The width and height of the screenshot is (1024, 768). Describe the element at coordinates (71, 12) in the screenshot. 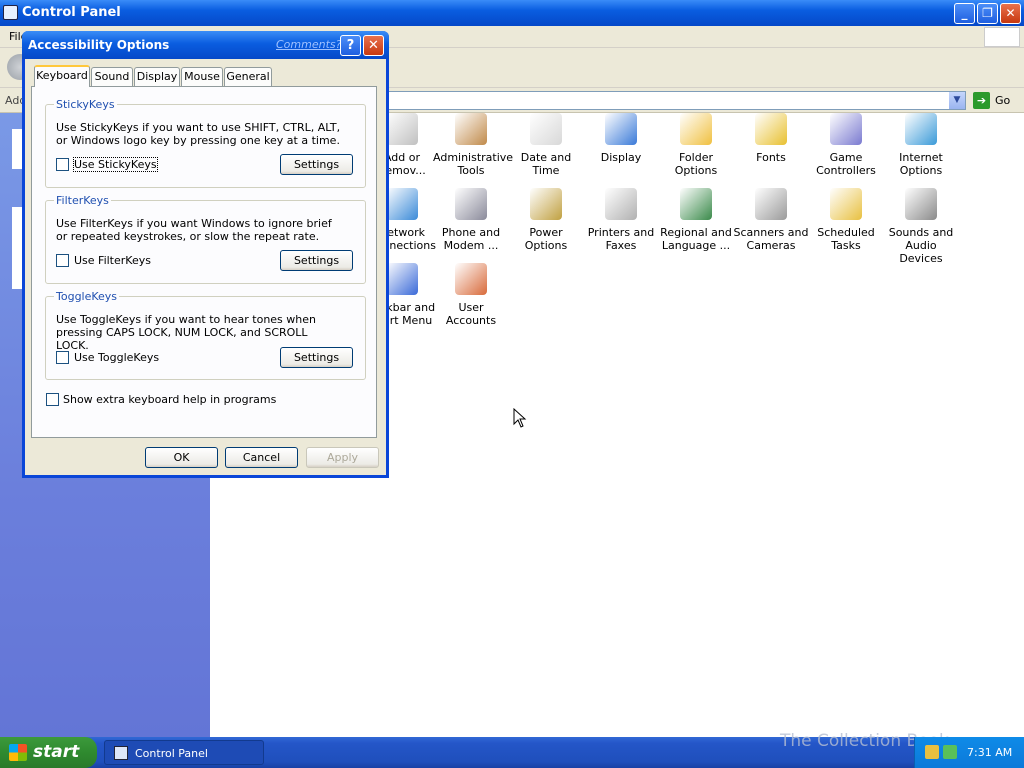

I see `window-title: Control Panel` at that location.